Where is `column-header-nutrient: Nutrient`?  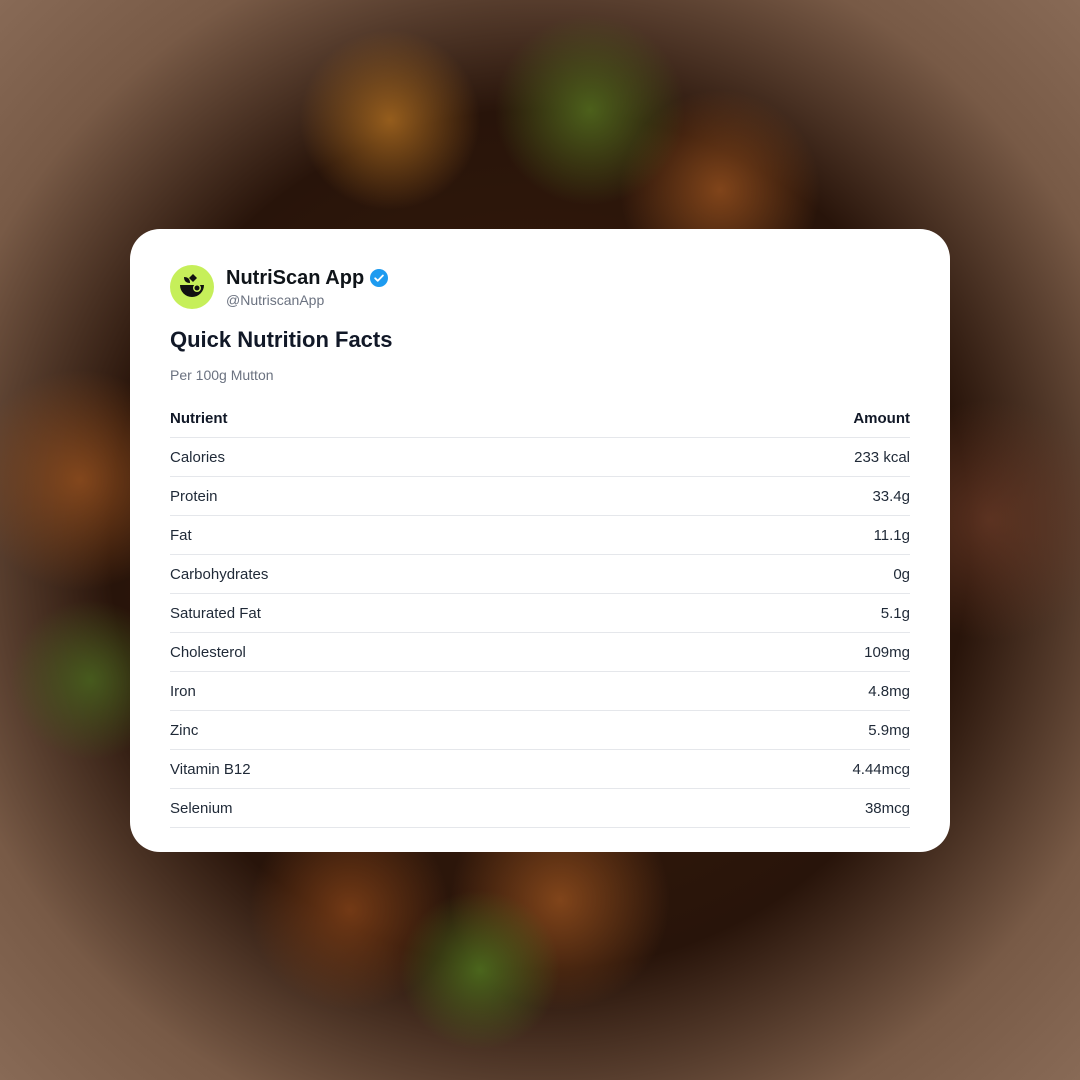 column-header-nutrient: Nutrient is located at coordinates (199, 418).